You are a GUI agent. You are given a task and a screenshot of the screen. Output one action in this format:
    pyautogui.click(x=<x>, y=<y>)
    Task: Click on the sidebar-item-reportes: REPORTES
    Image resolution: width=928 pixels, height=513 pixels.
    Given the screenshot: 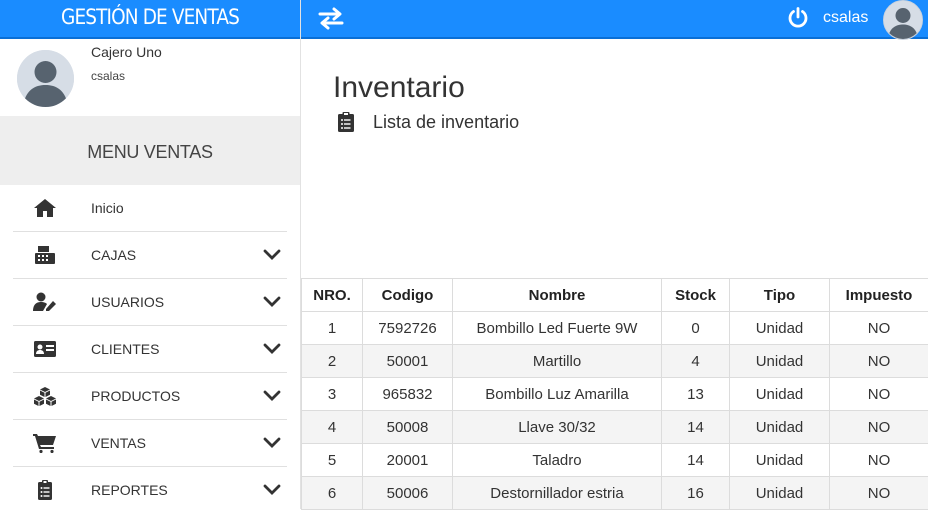 What is the action you would take?
    pyautogui.click(x=150, y=490)
    